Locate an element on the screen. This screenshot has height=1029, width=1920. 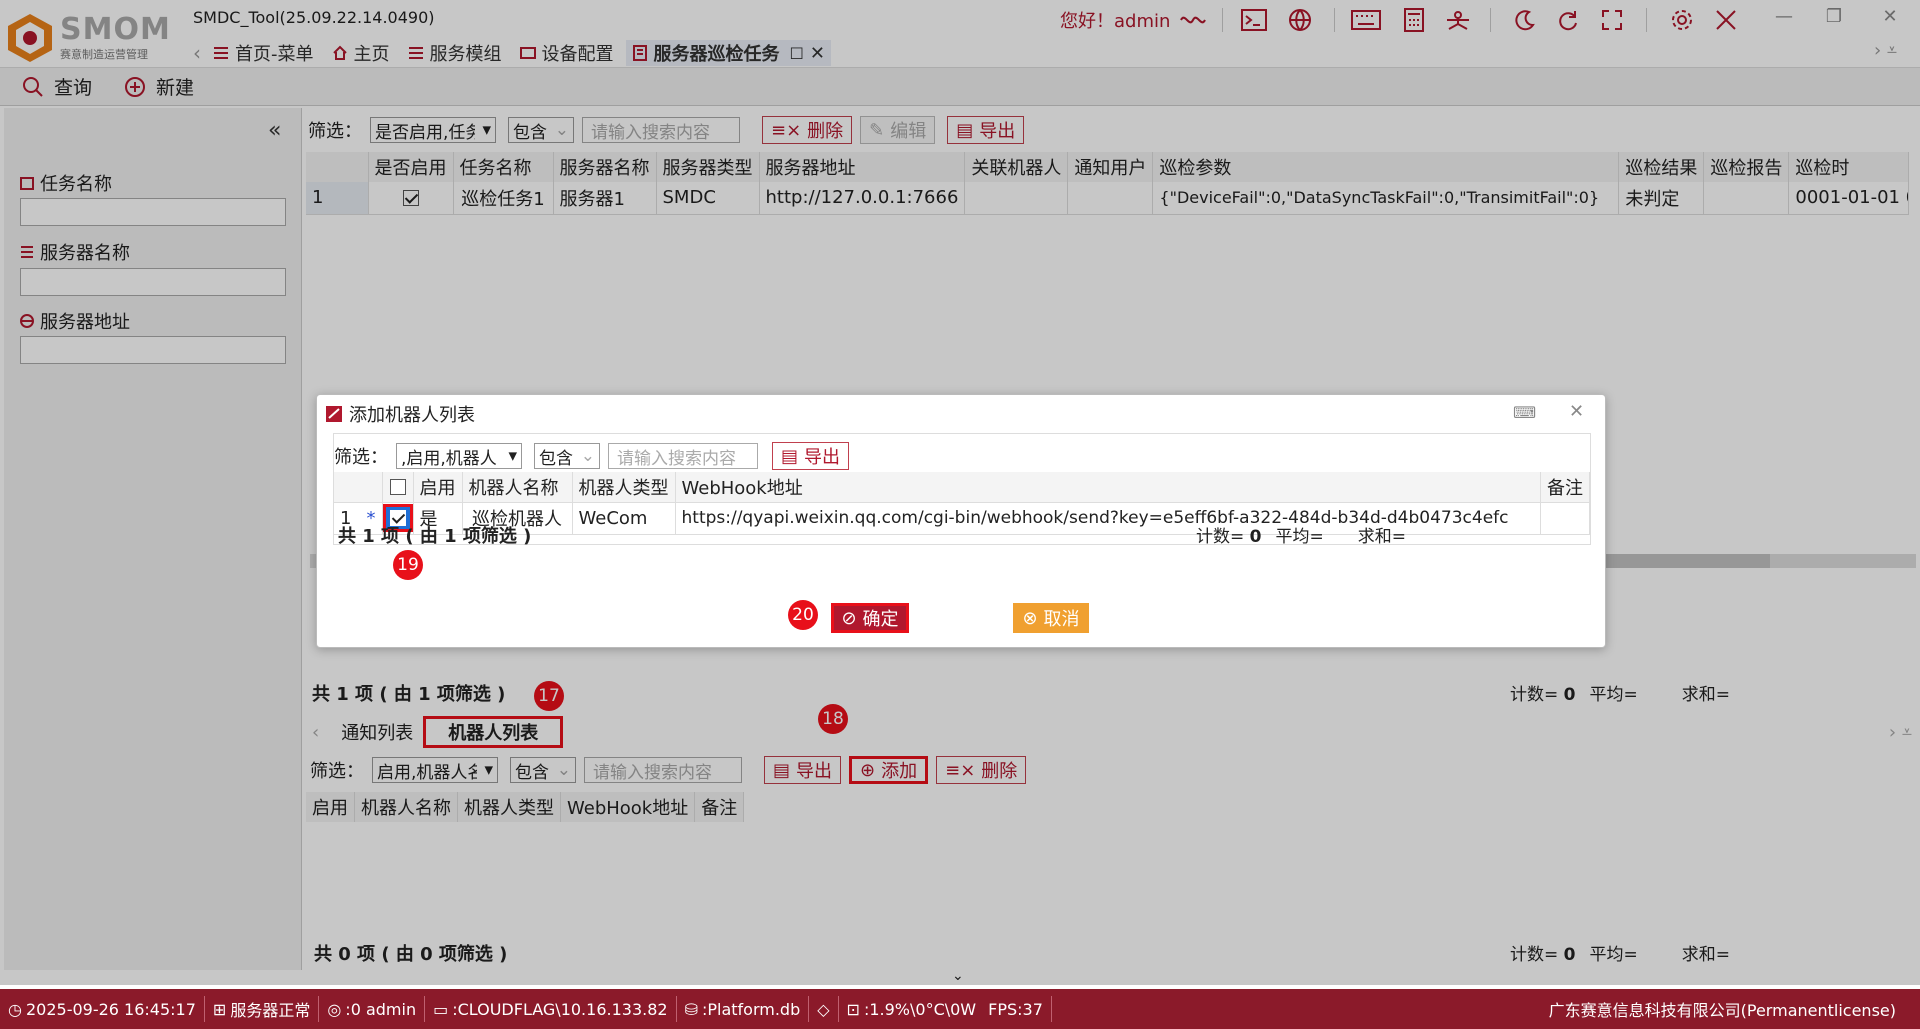
status-company: 广东赛意信息科技有限公司(Permanentlicense) is located at coordinates (1722, 1010).